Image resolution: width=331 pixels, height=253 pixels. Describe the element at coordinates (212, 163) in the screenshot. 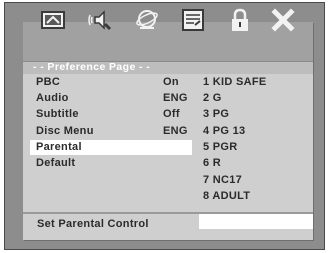

I see `parental-option: 6 R` at that location.